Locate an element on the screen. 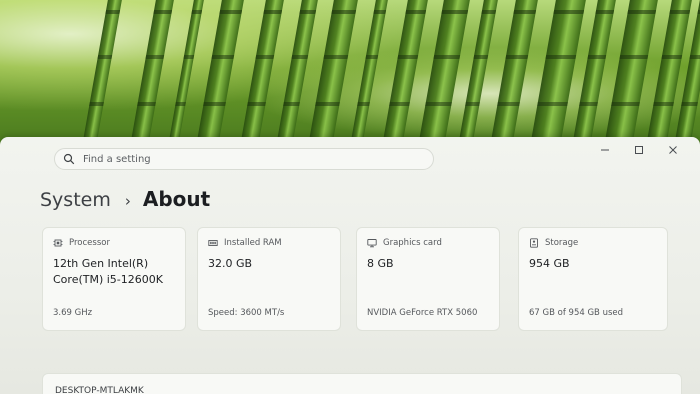 The image size is (700, 394). device-name: DESKTOP-MTLAKMK is located at coordinates (99, 390).